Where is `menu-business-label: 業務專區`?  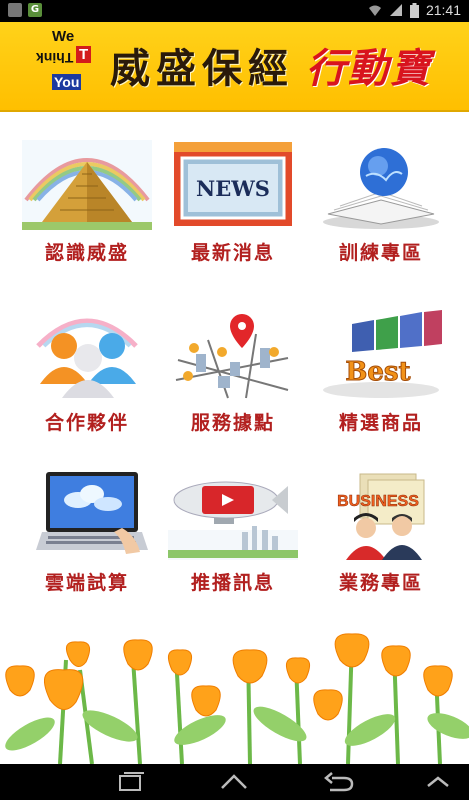 menu-business-label: 業務專區 is located at coordinates (380, 583).